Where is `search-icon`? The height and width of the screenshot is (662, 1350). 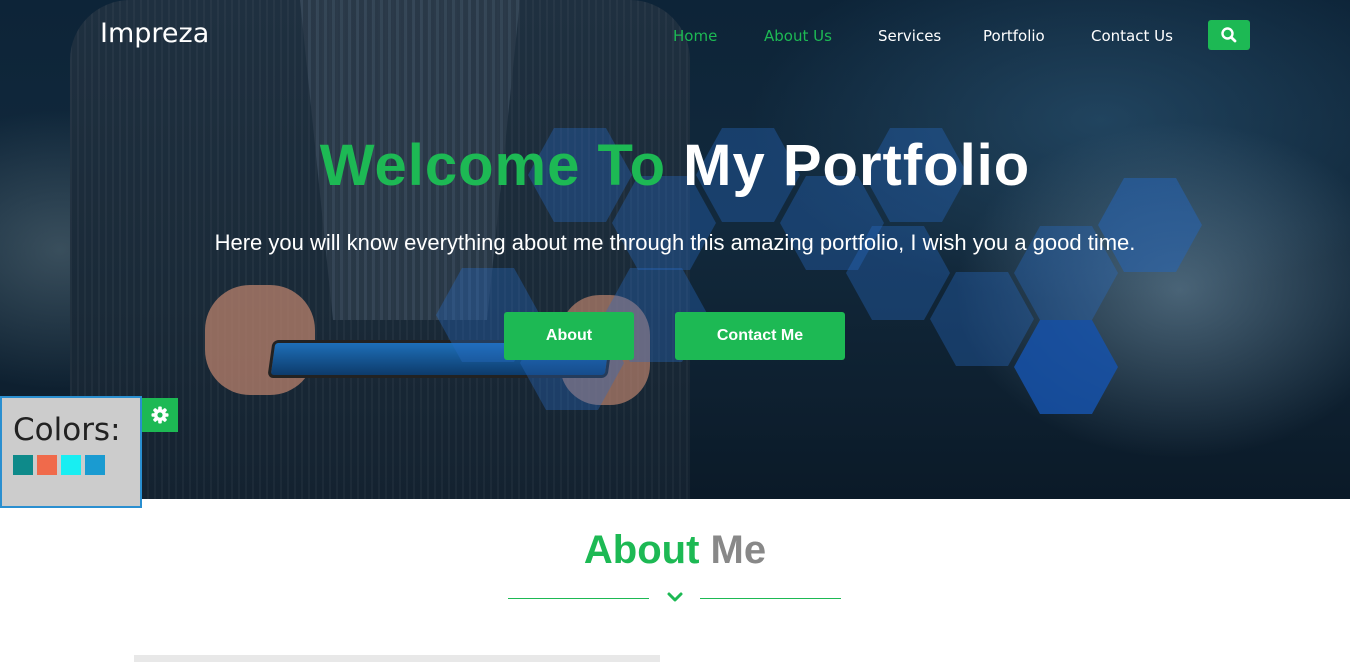 search-icon is located at coordinates (1229, 35).